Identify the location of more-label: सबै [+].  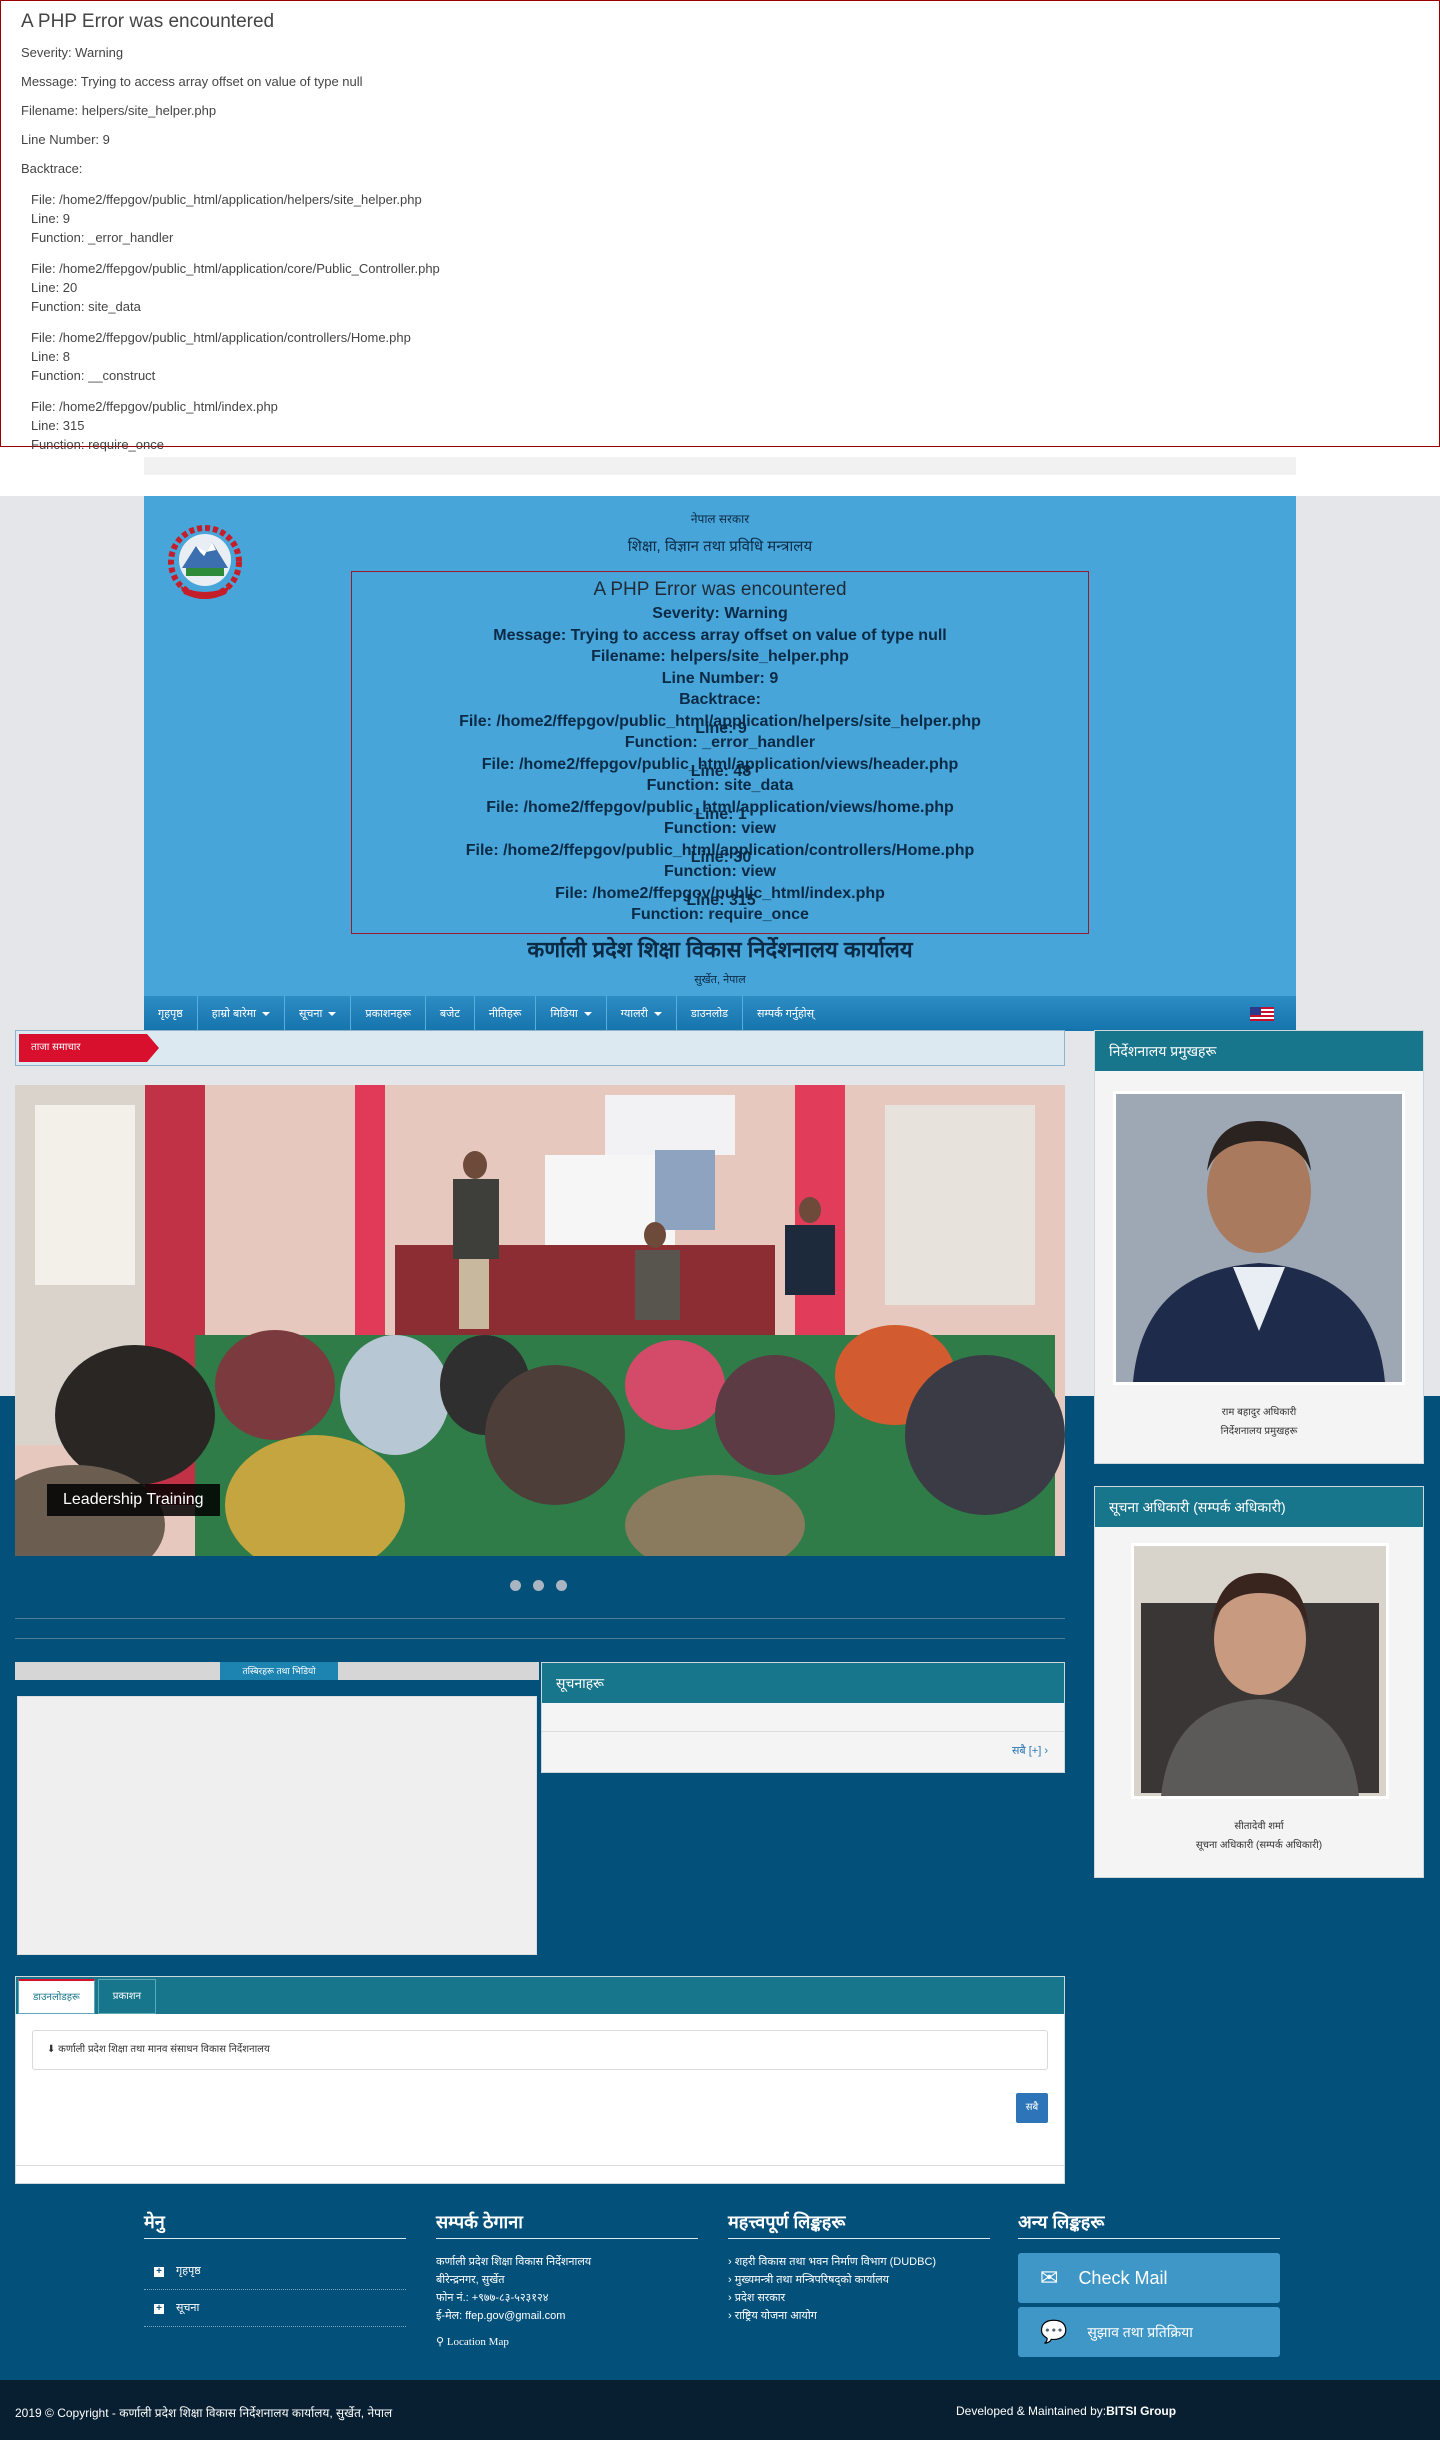
(1026, 1751).